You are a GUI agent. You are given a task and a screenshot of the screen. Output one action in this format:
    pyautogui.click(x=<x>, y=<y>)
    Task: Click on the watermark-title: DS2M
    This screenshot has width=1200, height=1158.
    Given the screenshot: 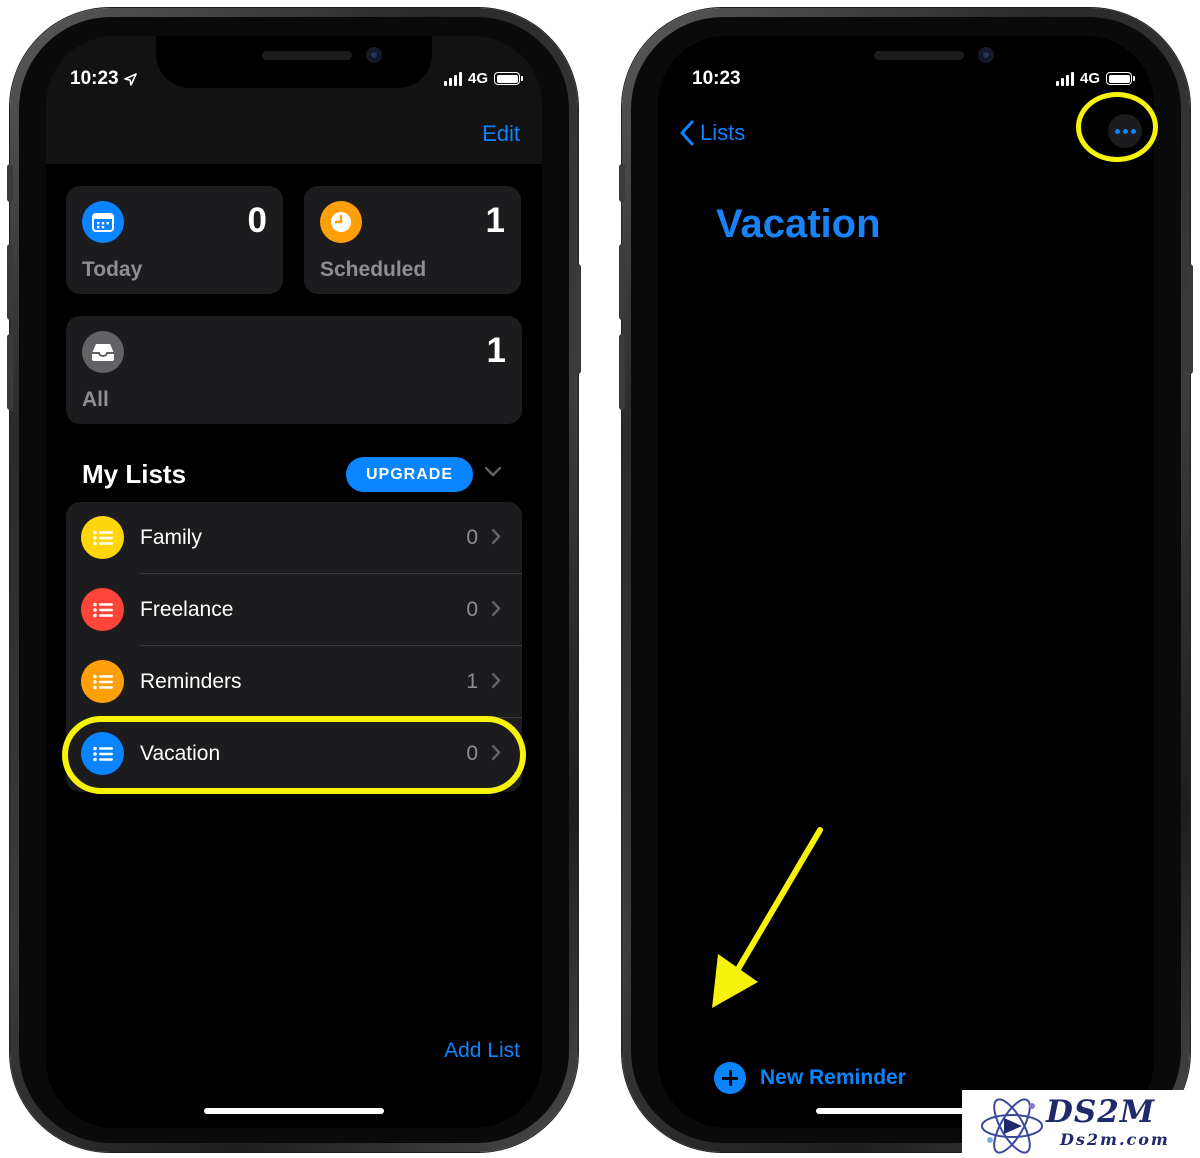 What is the action you would take?
    pyautogui.click(x=1101, y=1112)
    